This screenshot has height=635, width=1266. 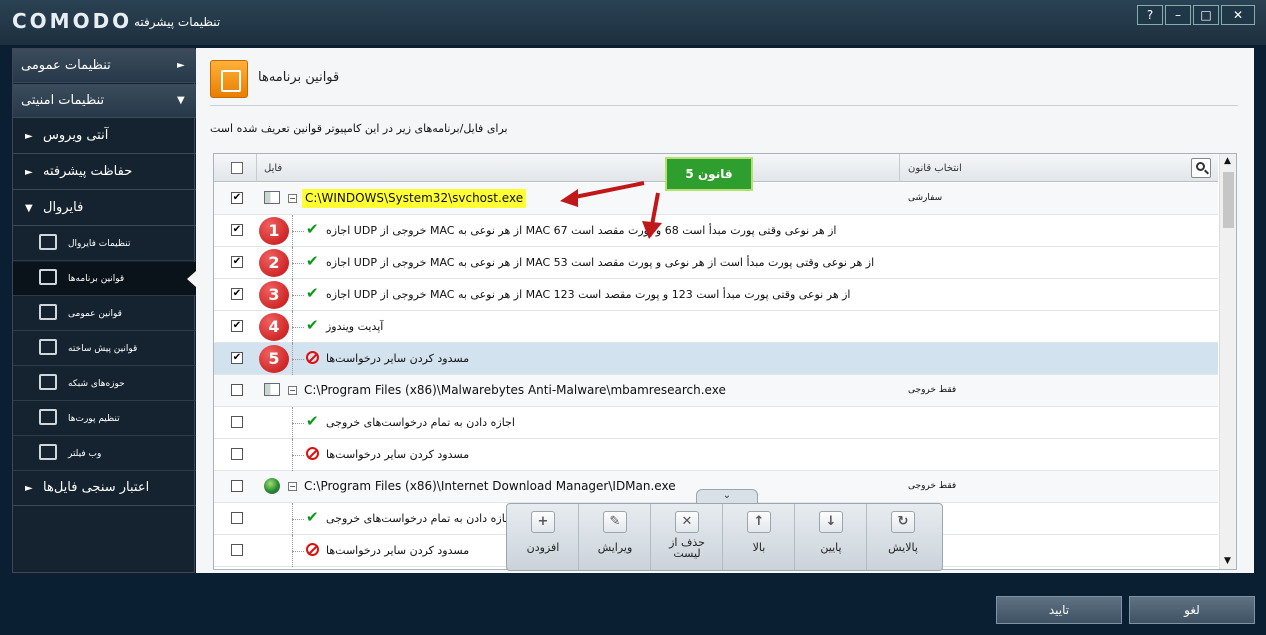 What do you see at coordinates (104, 384) in the screenshot?
I see `sidebar-item-network-zones: حوزه‌های شبکه` at bounding box center [104, 384].